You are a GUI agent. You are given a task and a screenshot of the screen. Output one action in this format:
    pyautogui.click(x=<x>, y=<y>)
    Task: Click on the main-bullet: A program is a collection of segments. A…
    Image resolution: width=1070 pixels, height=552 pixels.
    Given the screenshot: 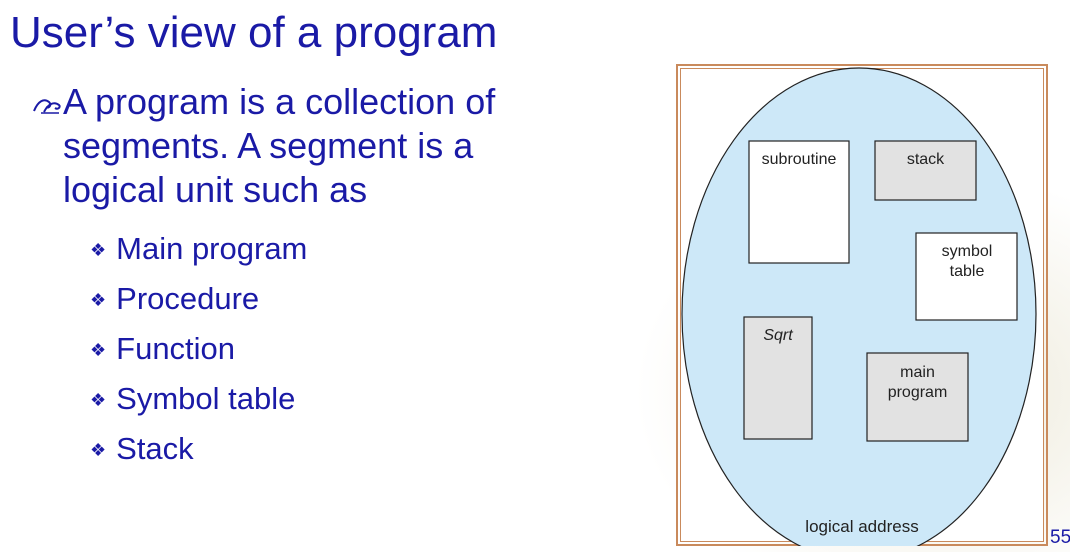 What is the action you would take?
    pyautogui.click(x=302, y=146)
    